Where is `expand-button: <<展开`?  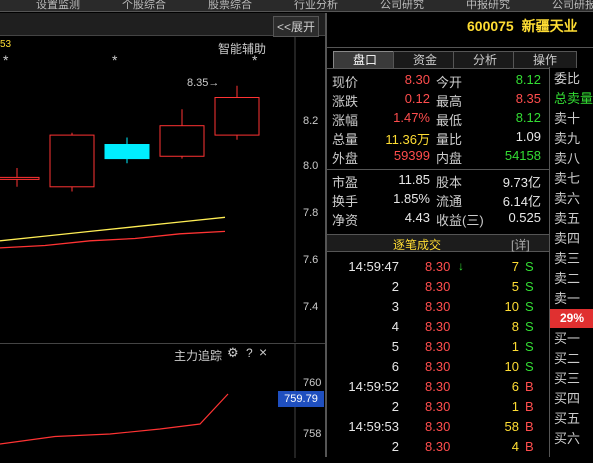
expand-button: <<展开 is located at coordinates (295, 26).